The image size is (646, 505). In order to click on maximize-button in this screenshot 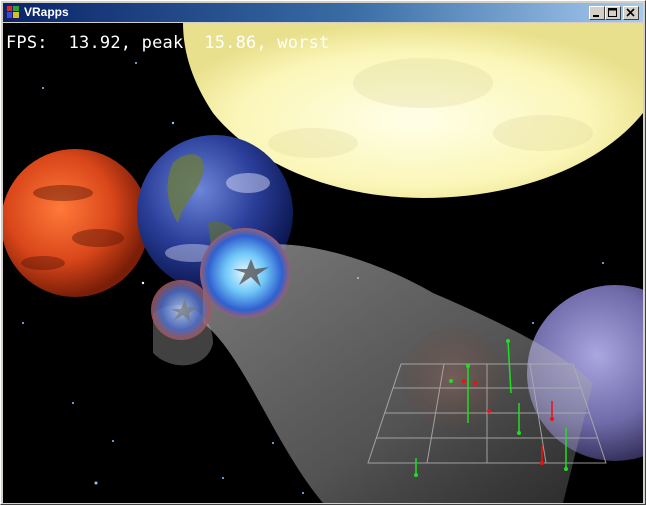, I will do `click(613, 13)`.